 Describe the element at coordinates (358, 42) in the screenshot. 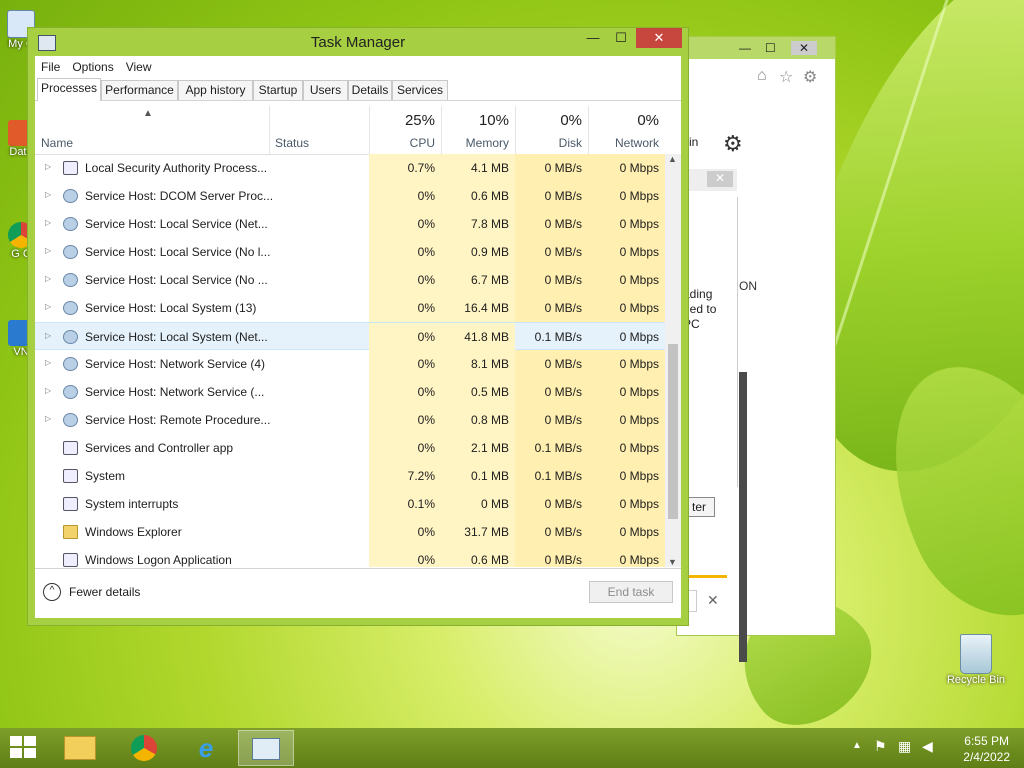

I see `task-manager-titlebar: Task Manager — ☐ ✕` at that location.